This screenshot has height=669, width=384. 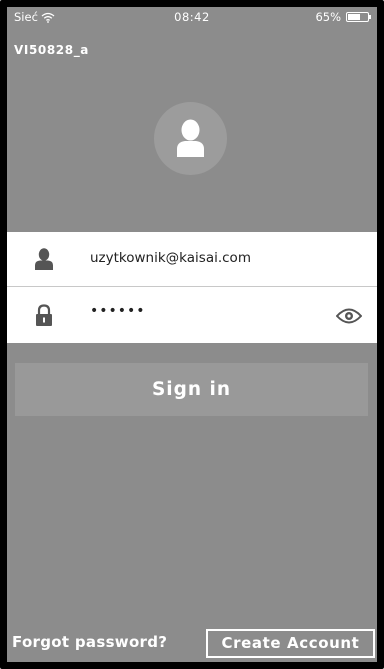 I want to click on battery-icon, so click(x=358, y=17).